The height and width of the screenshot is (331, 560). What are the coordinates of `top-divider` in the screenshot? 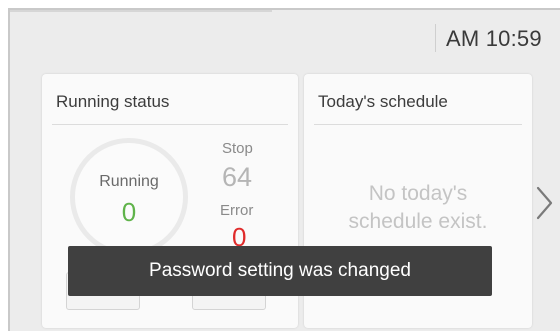 It's located at (141, 11).